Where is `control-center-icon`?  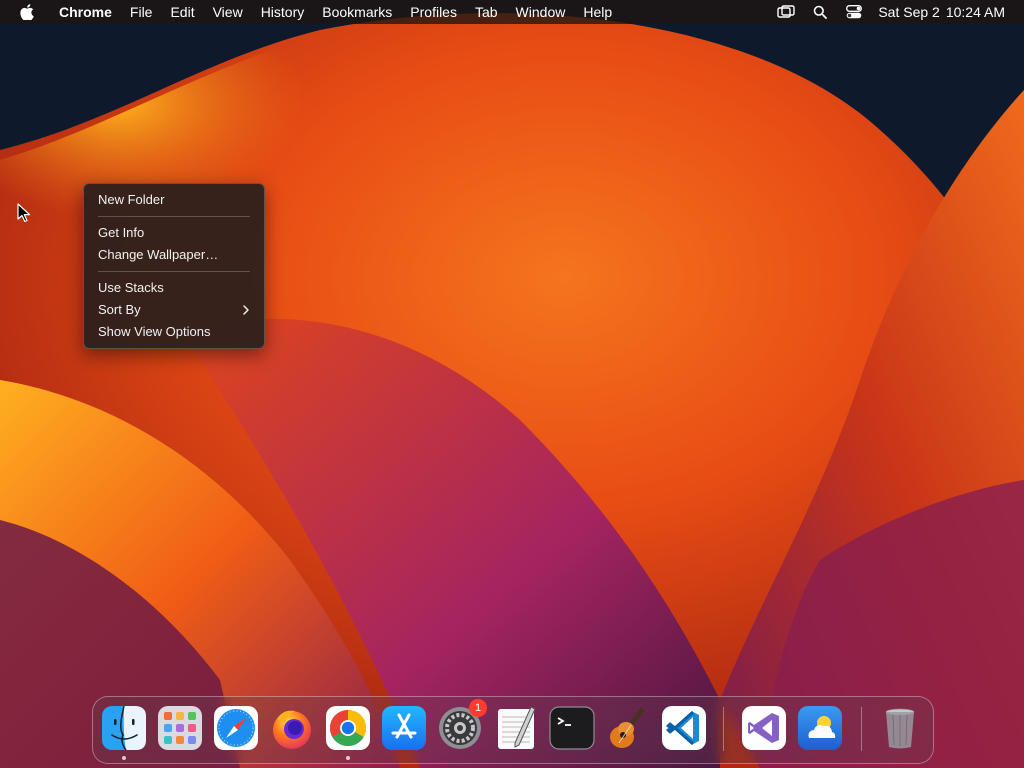 control-center-icon is located at coordinates (854, 12).